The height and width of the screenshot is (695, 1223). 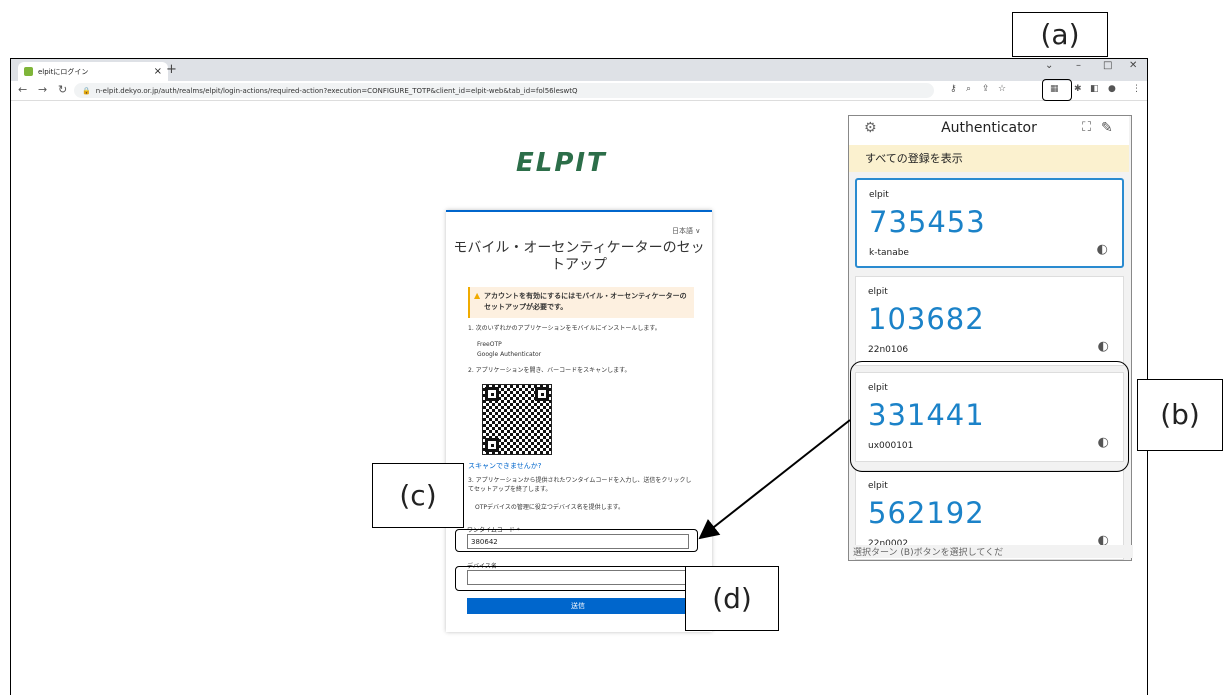 What do you see at coordinates (732, 598) in the screenshot?
I see `label-d: (d)` at bounding box center [732, 598].